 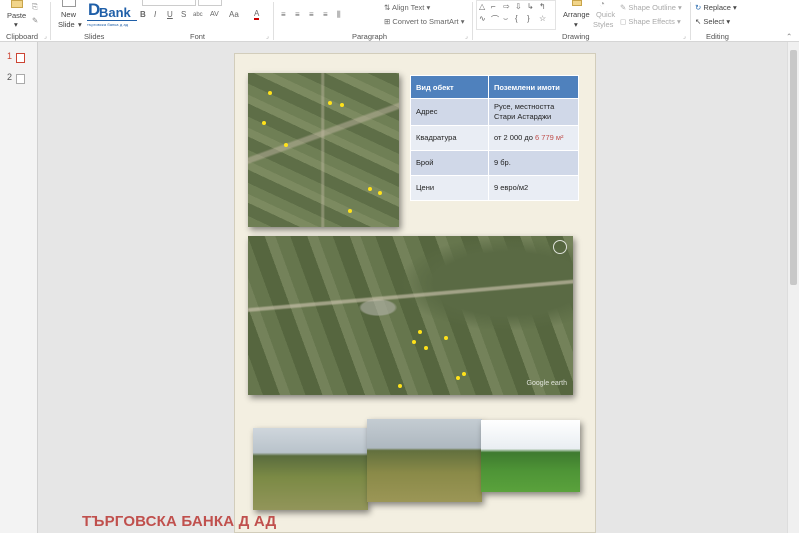 What do you see at coordinates (528, 18) in the screenshot?
I see `brace-right-icon: }` at bounding box center [528, 18].